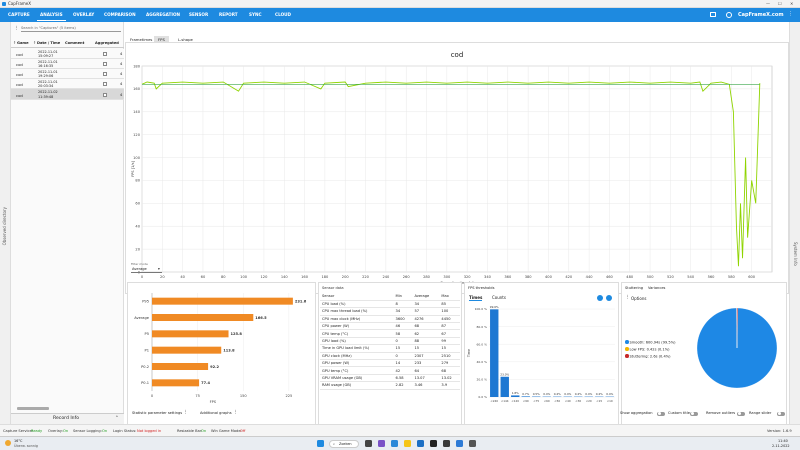  What do you see at coordinates (265, 277) in the screenshot?
I see `x-tick-label: 120` at bounding box center [265, 277].